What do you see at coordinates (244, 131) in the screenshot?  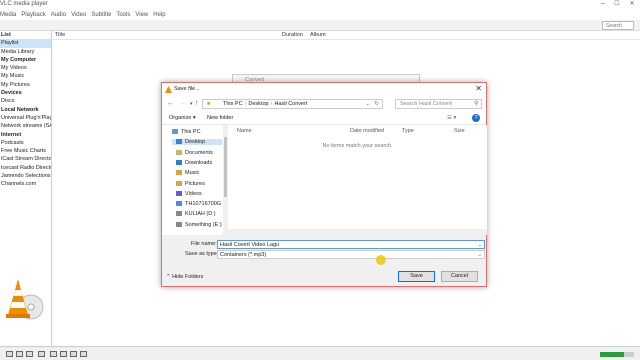 I see `column-name: Name` at bounding box center [244, 131].